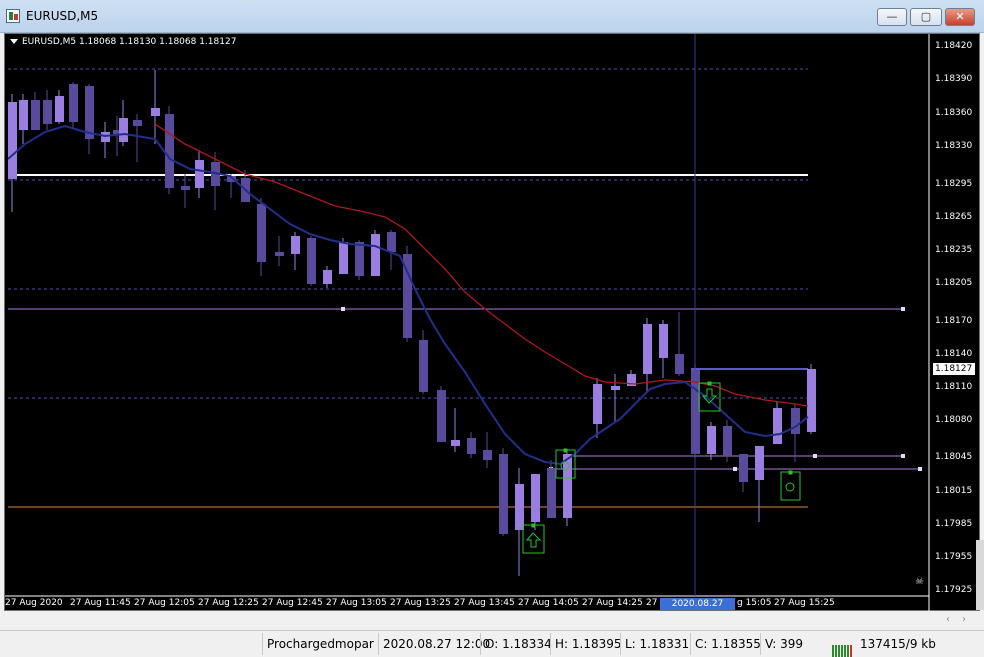  What do you see at coordinates (954, 217) in the screenshot?
I see `price-tick-5: 1.18265` at bounding box center [954, 217].